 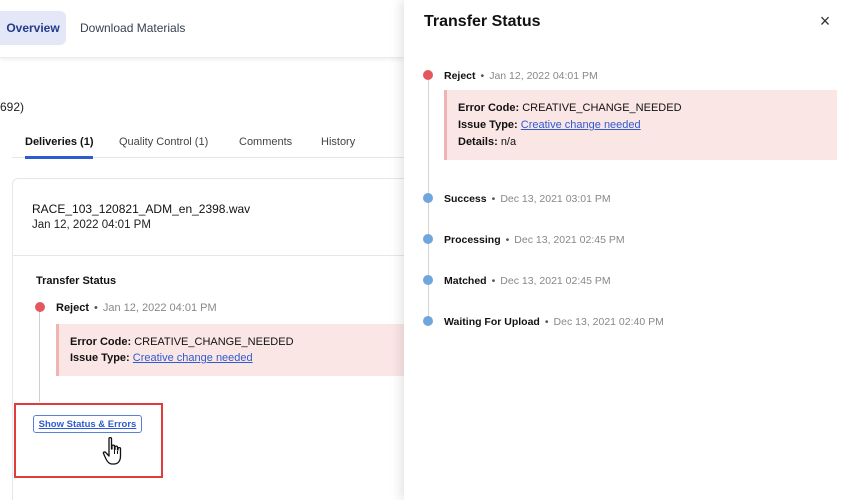 I want to click on tab-deliveries: Deliveries (1), so click(x=59, y=147).